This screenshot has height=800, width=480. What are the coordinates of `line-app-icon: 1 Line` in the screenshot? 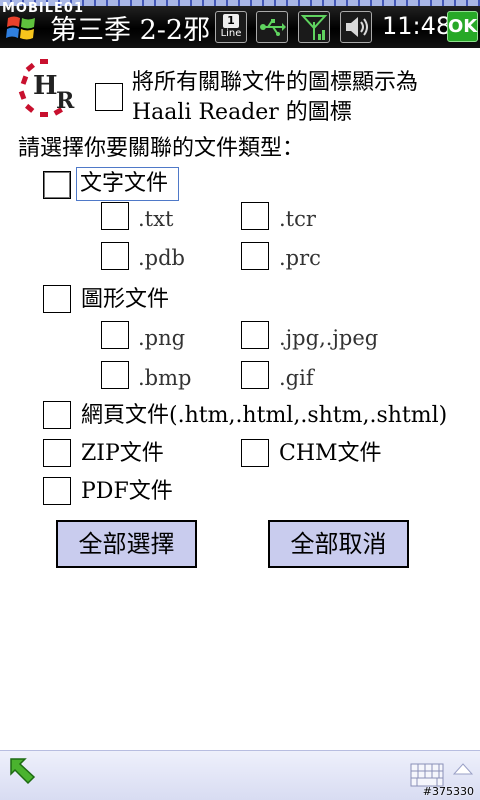 It's located at (231, 27).